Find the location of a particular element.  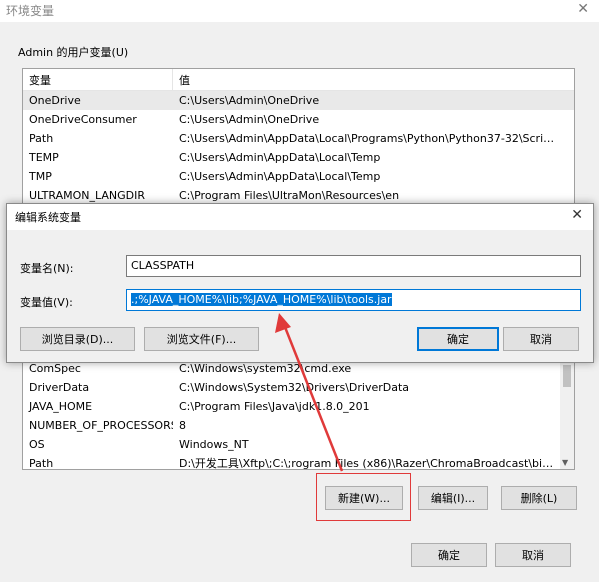

row-value: C:\Windows\System32\Drivers\DriverData is located at coordinates (294, 387).